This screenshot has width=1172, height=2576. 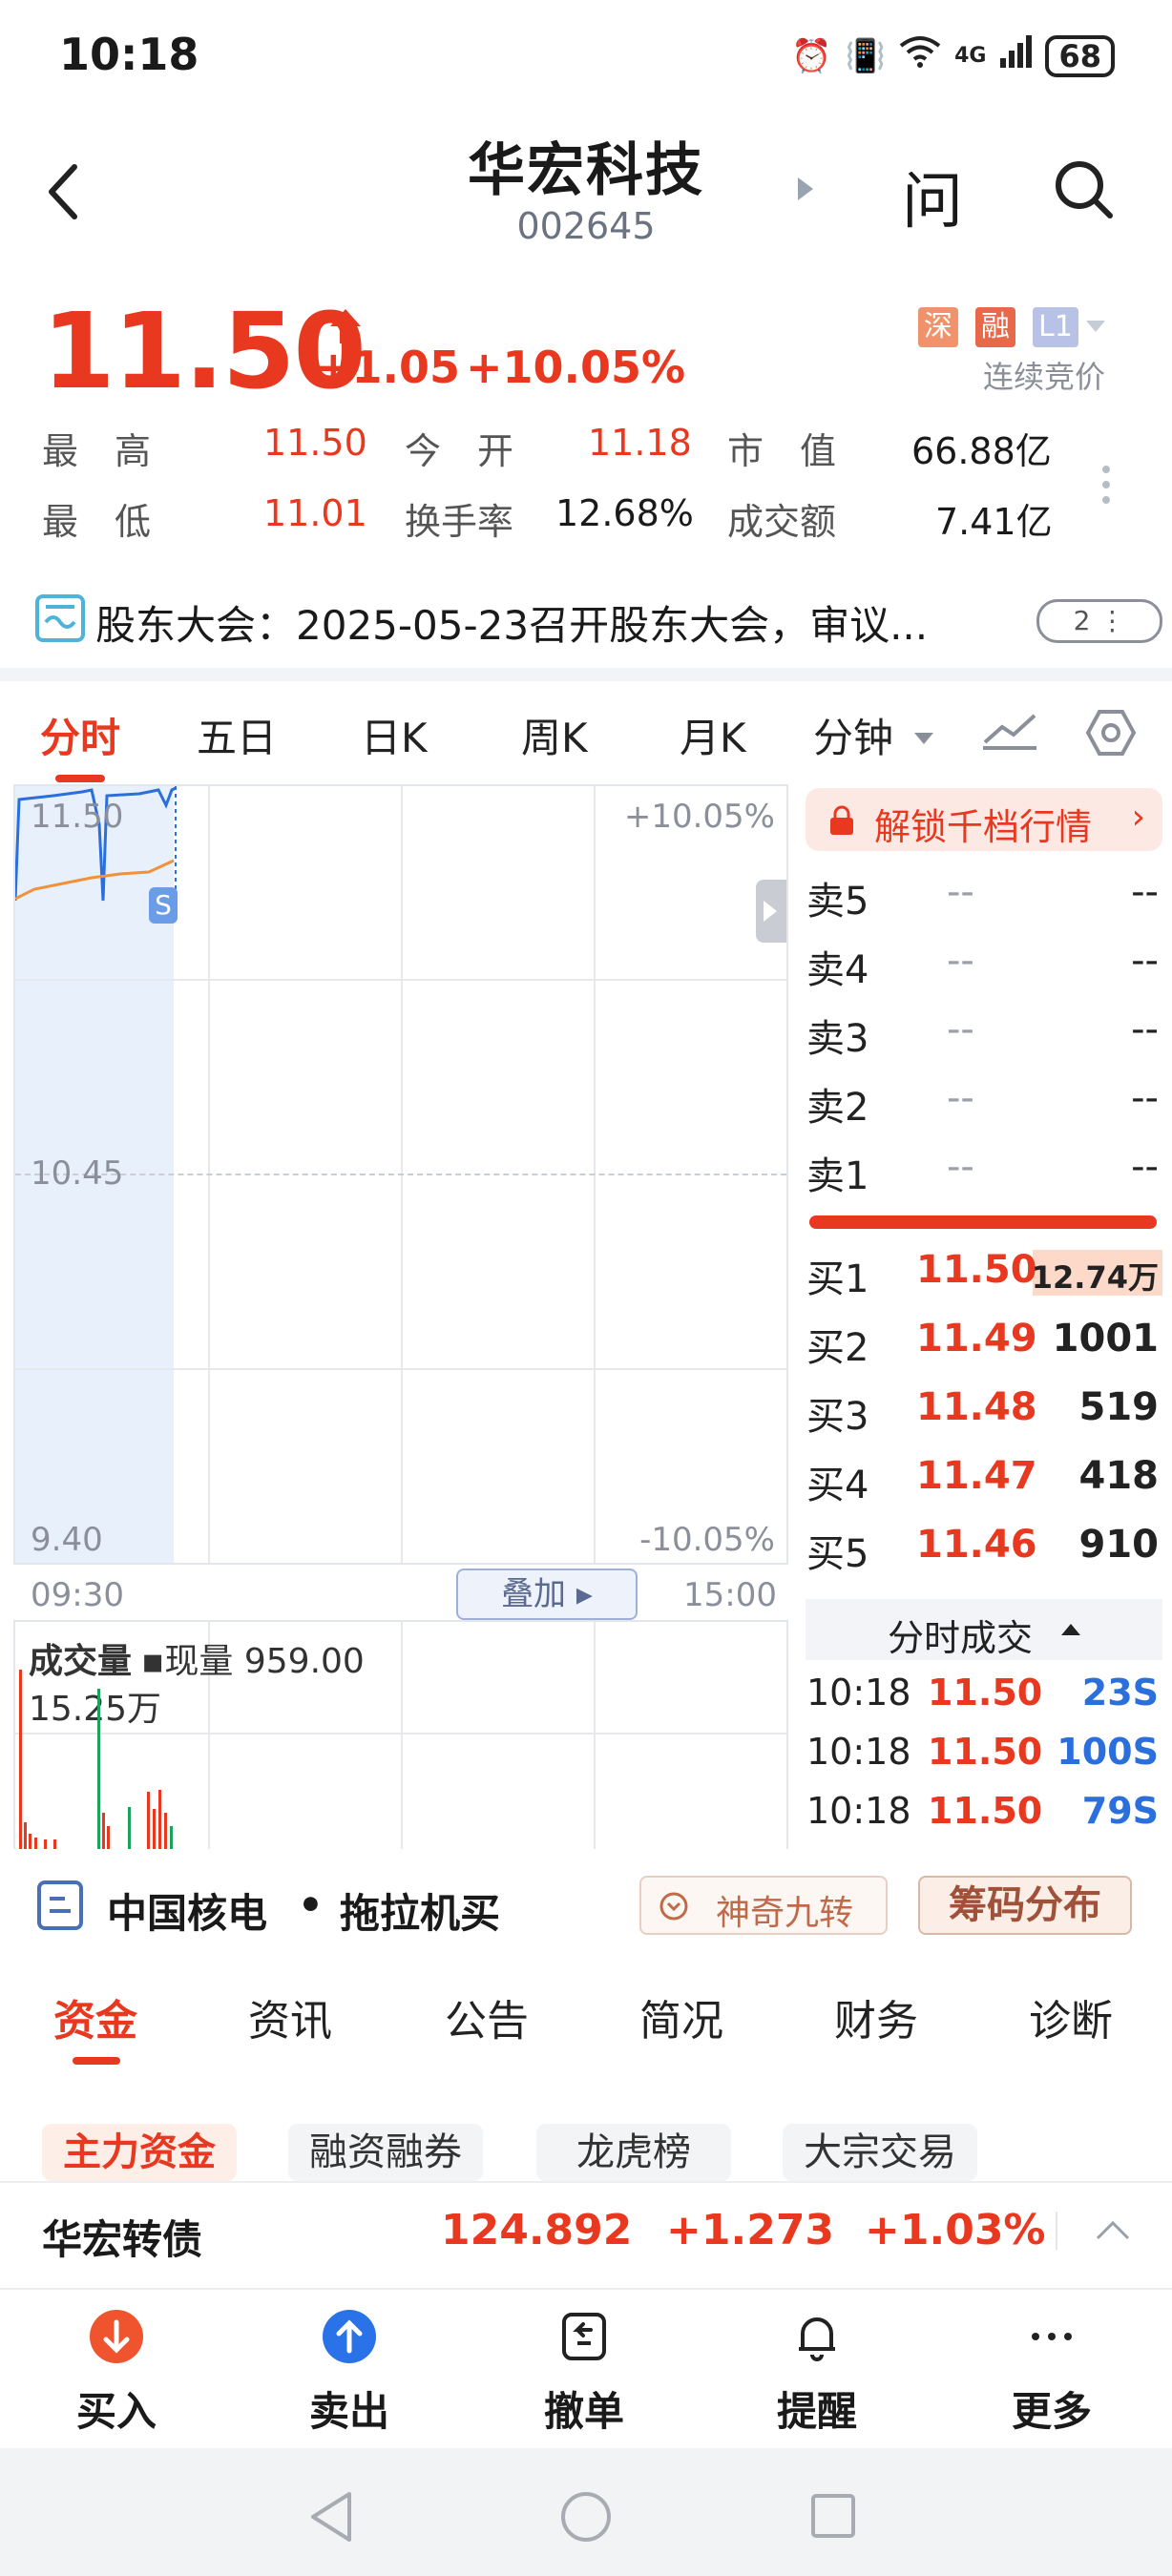 What do you see at coordinates (385, 2152) in the screenshot?
I see `chip-margin: 融资融券` at bounding box center [385, 2152].